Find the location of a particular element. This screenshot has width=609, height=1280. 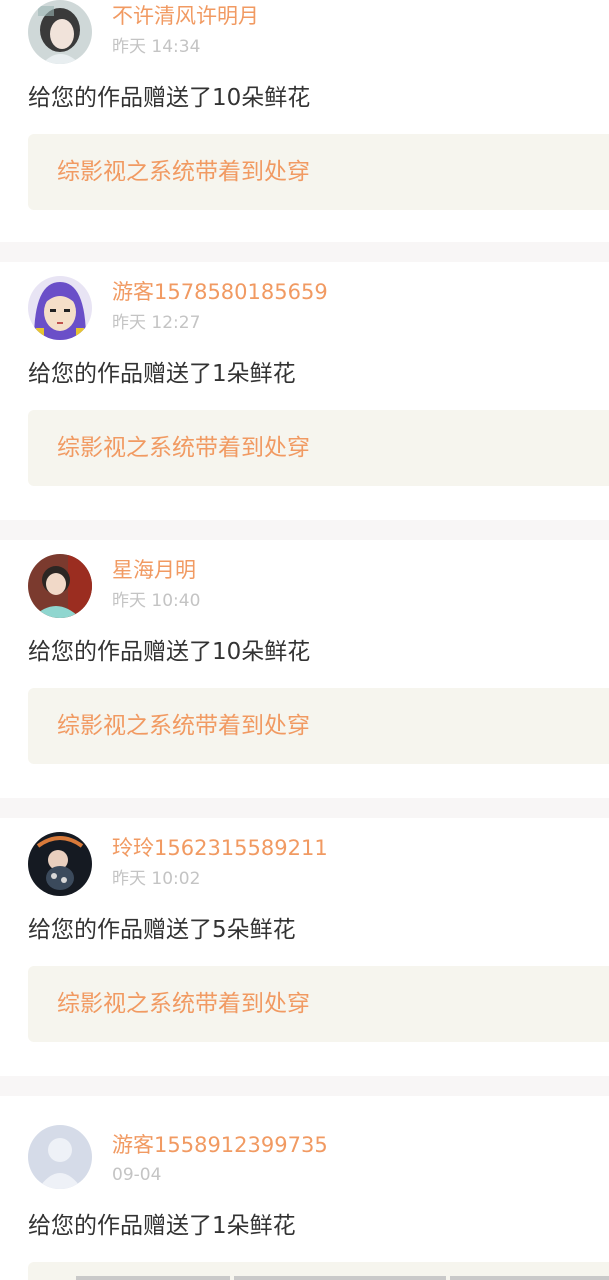

notification-card: 游客1558912399735 09-04 给您的作品赠送了1朵鲜花 is located at coordinates (304, 1188).